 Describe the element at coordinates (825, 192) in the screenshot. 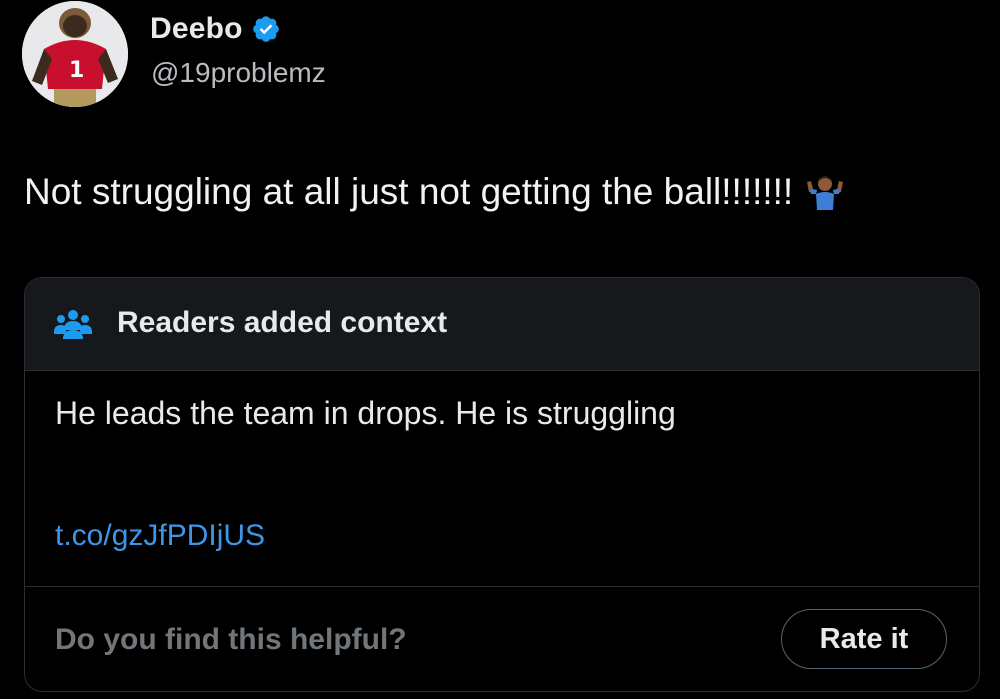

I see `shrug-emoji-icon` at that location.